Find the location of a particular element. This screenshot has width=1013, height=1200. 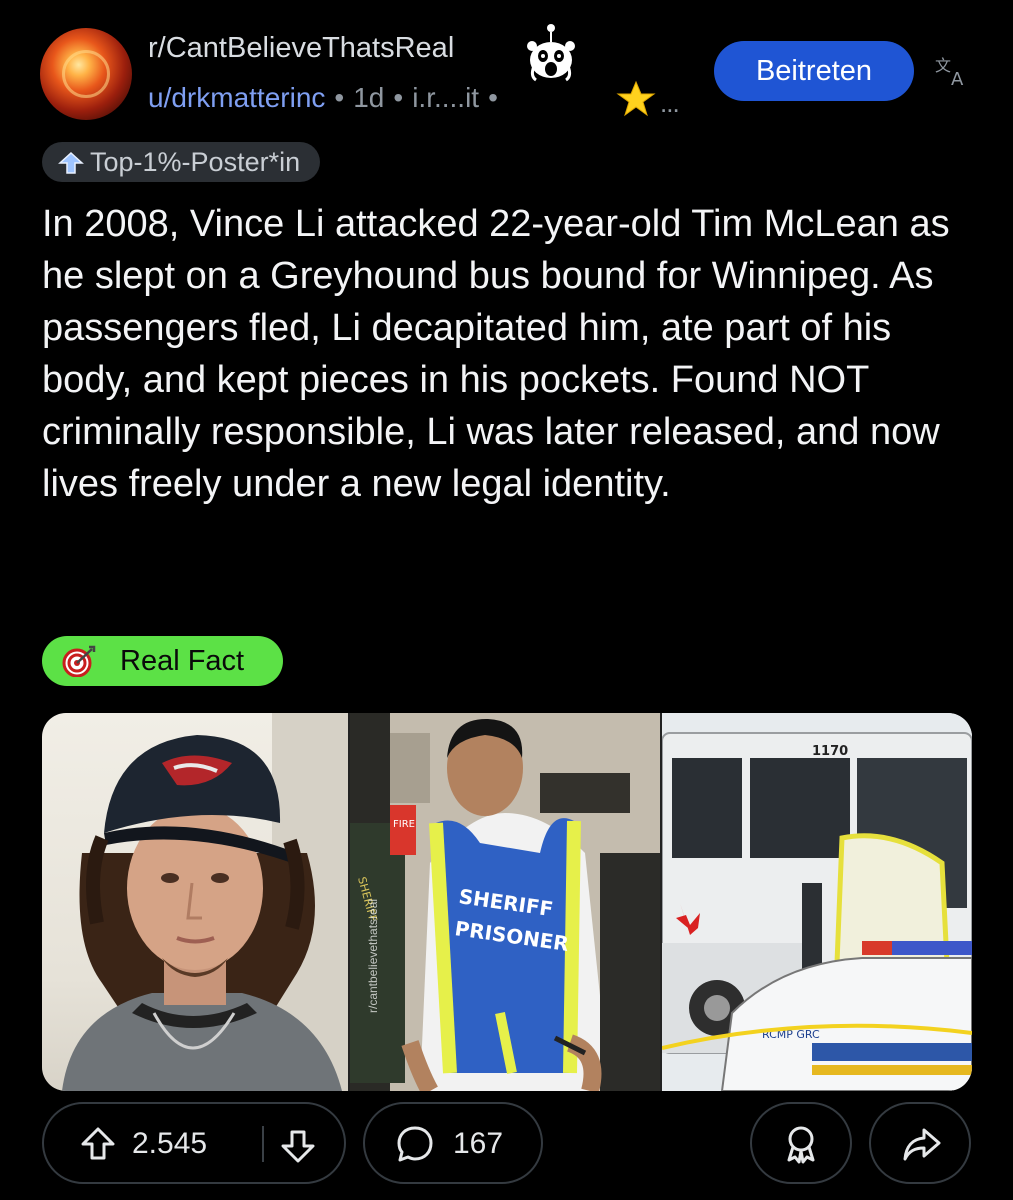

post-flair: Real Fact is located at coordinates (162, 661).